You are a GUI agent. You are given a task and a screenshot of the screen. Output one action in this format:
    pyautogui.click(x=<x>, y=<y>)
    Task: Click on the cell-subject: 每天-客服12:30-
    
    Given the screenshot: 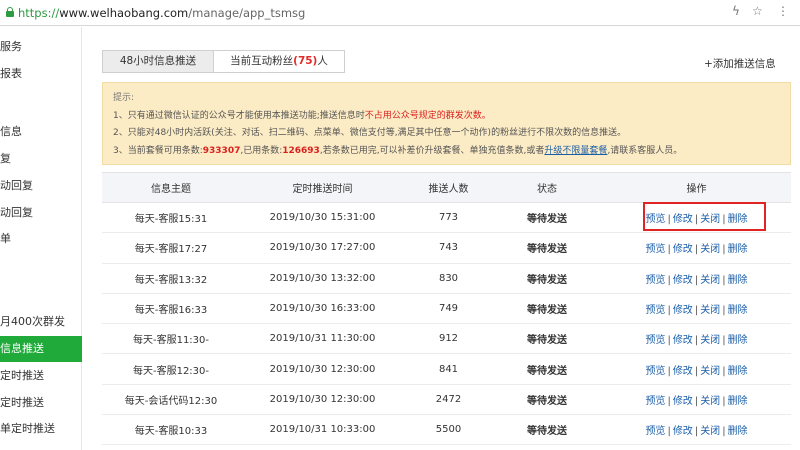 What is the action you would take?
    pyautogui.click(x=171, y=369)
    